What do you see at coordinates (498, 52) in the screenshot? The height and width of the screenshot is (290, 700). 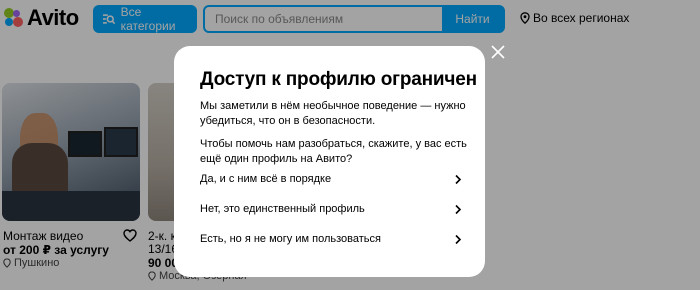 I see `close-icon` at bounding box center [498, 52].